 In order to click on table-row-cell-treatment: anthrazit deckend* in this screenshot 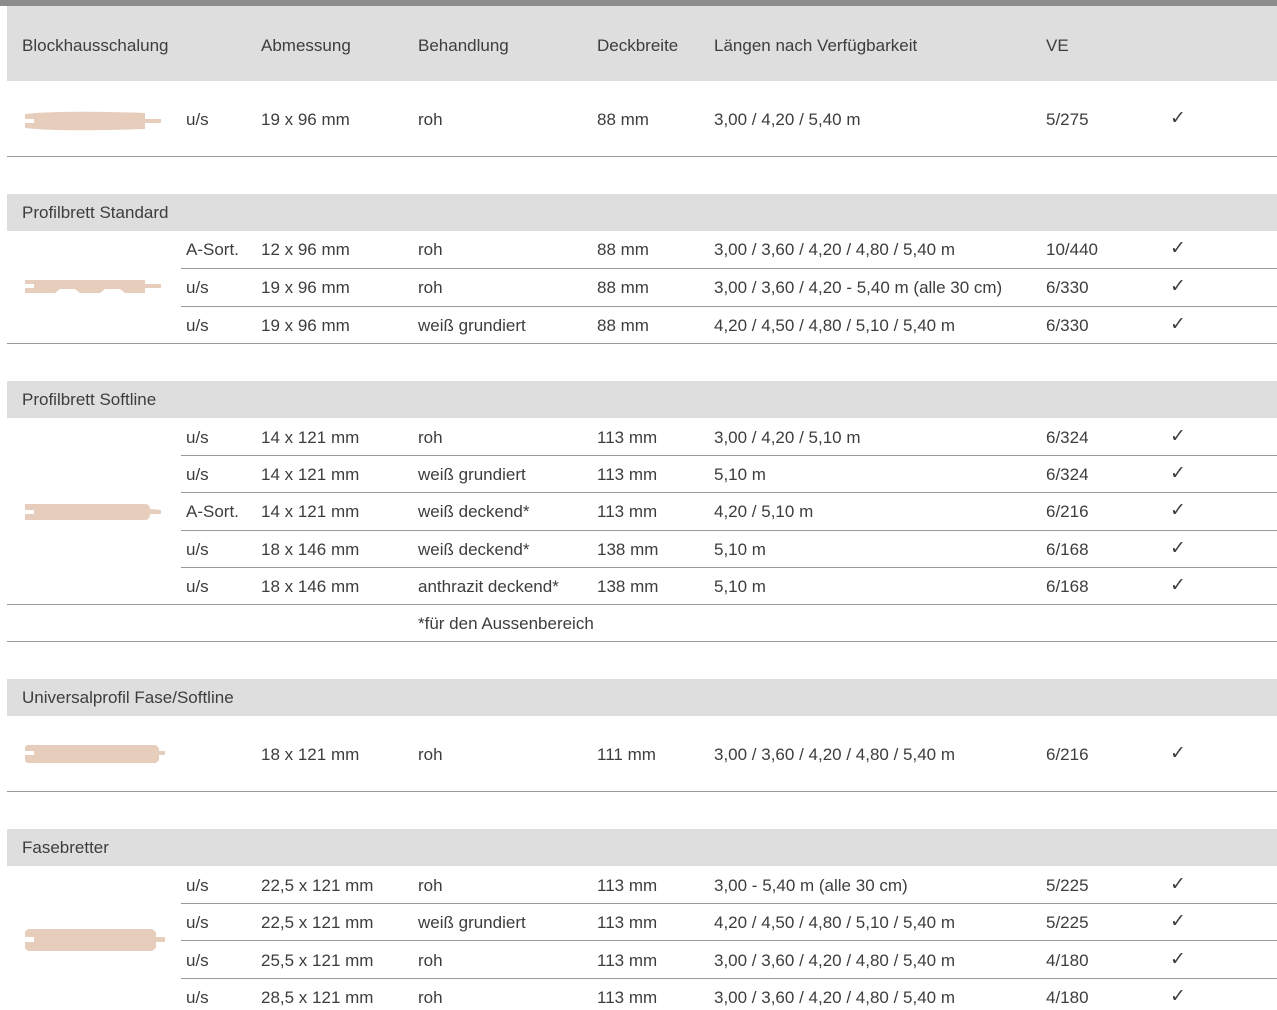, I will do `click(488, 586)`.